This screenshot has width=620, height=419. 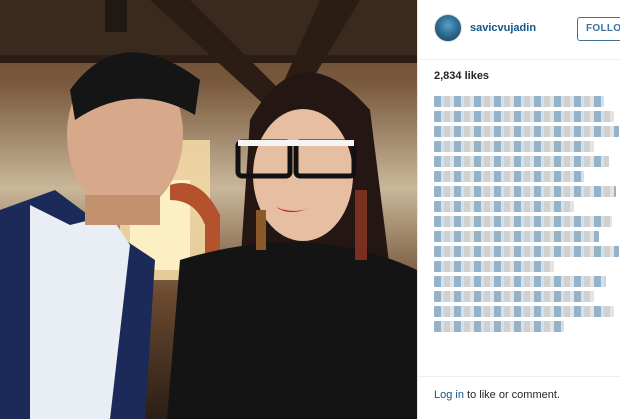 I want to click on login-prompt: Log in to like or comment., so click(x=497, y=395).